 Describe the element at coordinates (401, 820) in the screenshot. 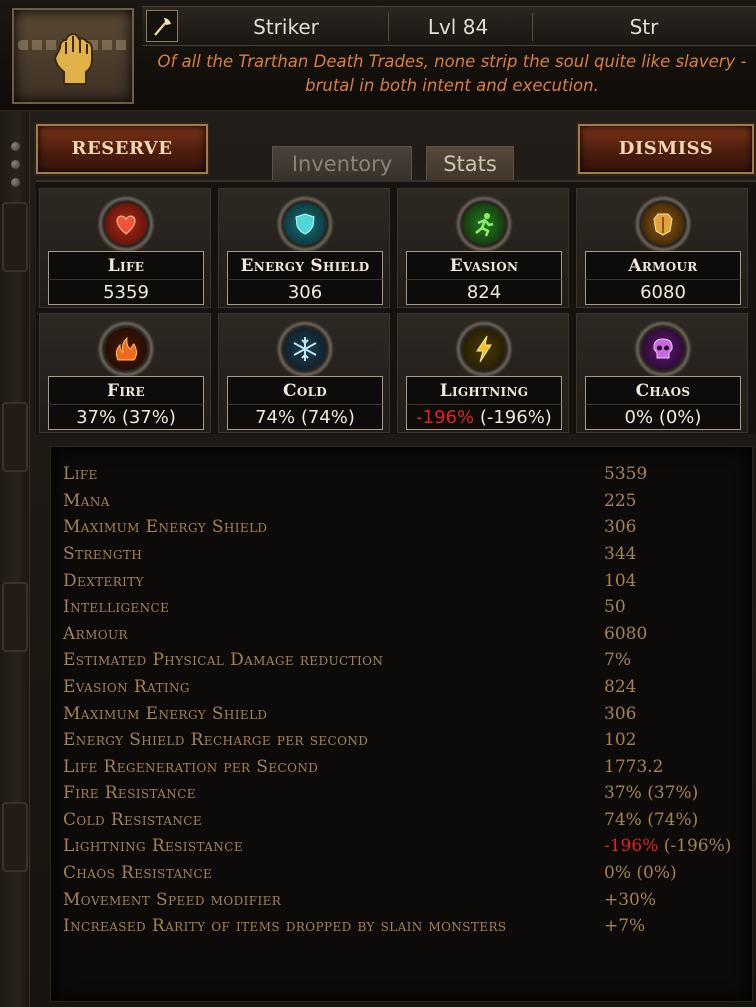

I see `stat-row: Cold Resistance 74% (74%)` at that location.